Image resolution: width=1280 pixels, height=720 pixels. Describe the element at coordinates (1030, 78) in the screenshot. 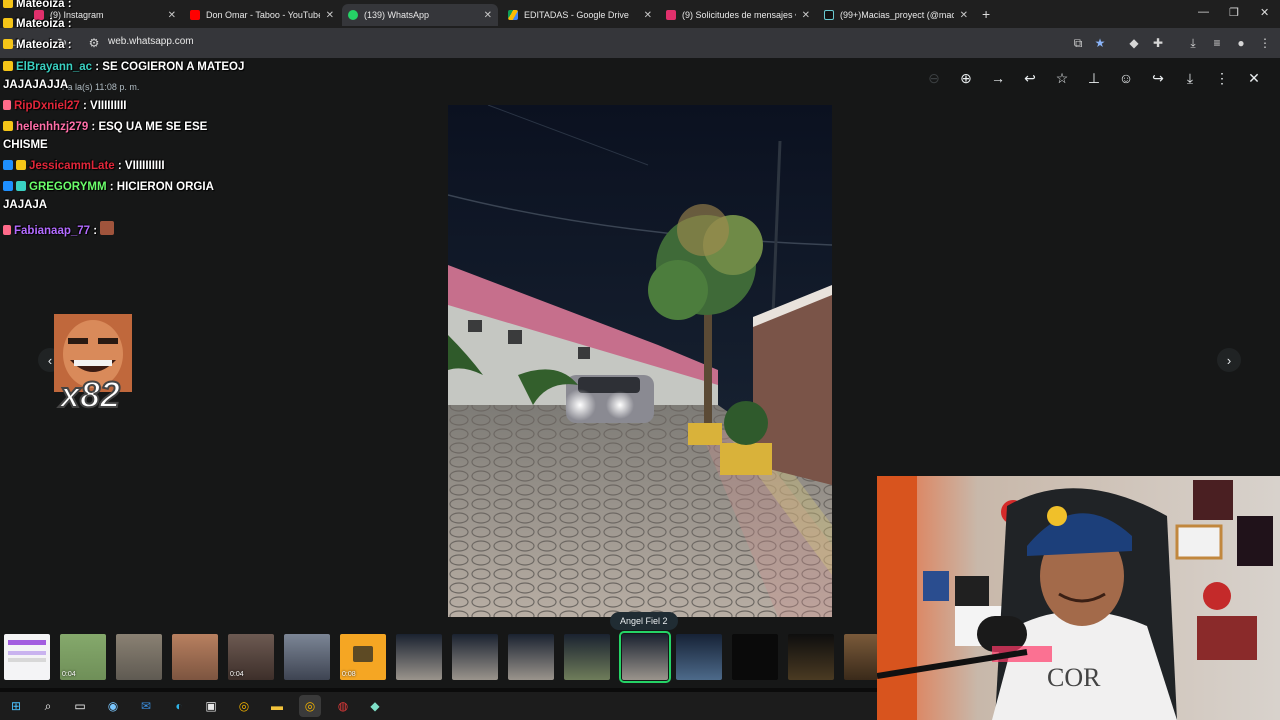

I see `reply-icon: ↩` at that location.